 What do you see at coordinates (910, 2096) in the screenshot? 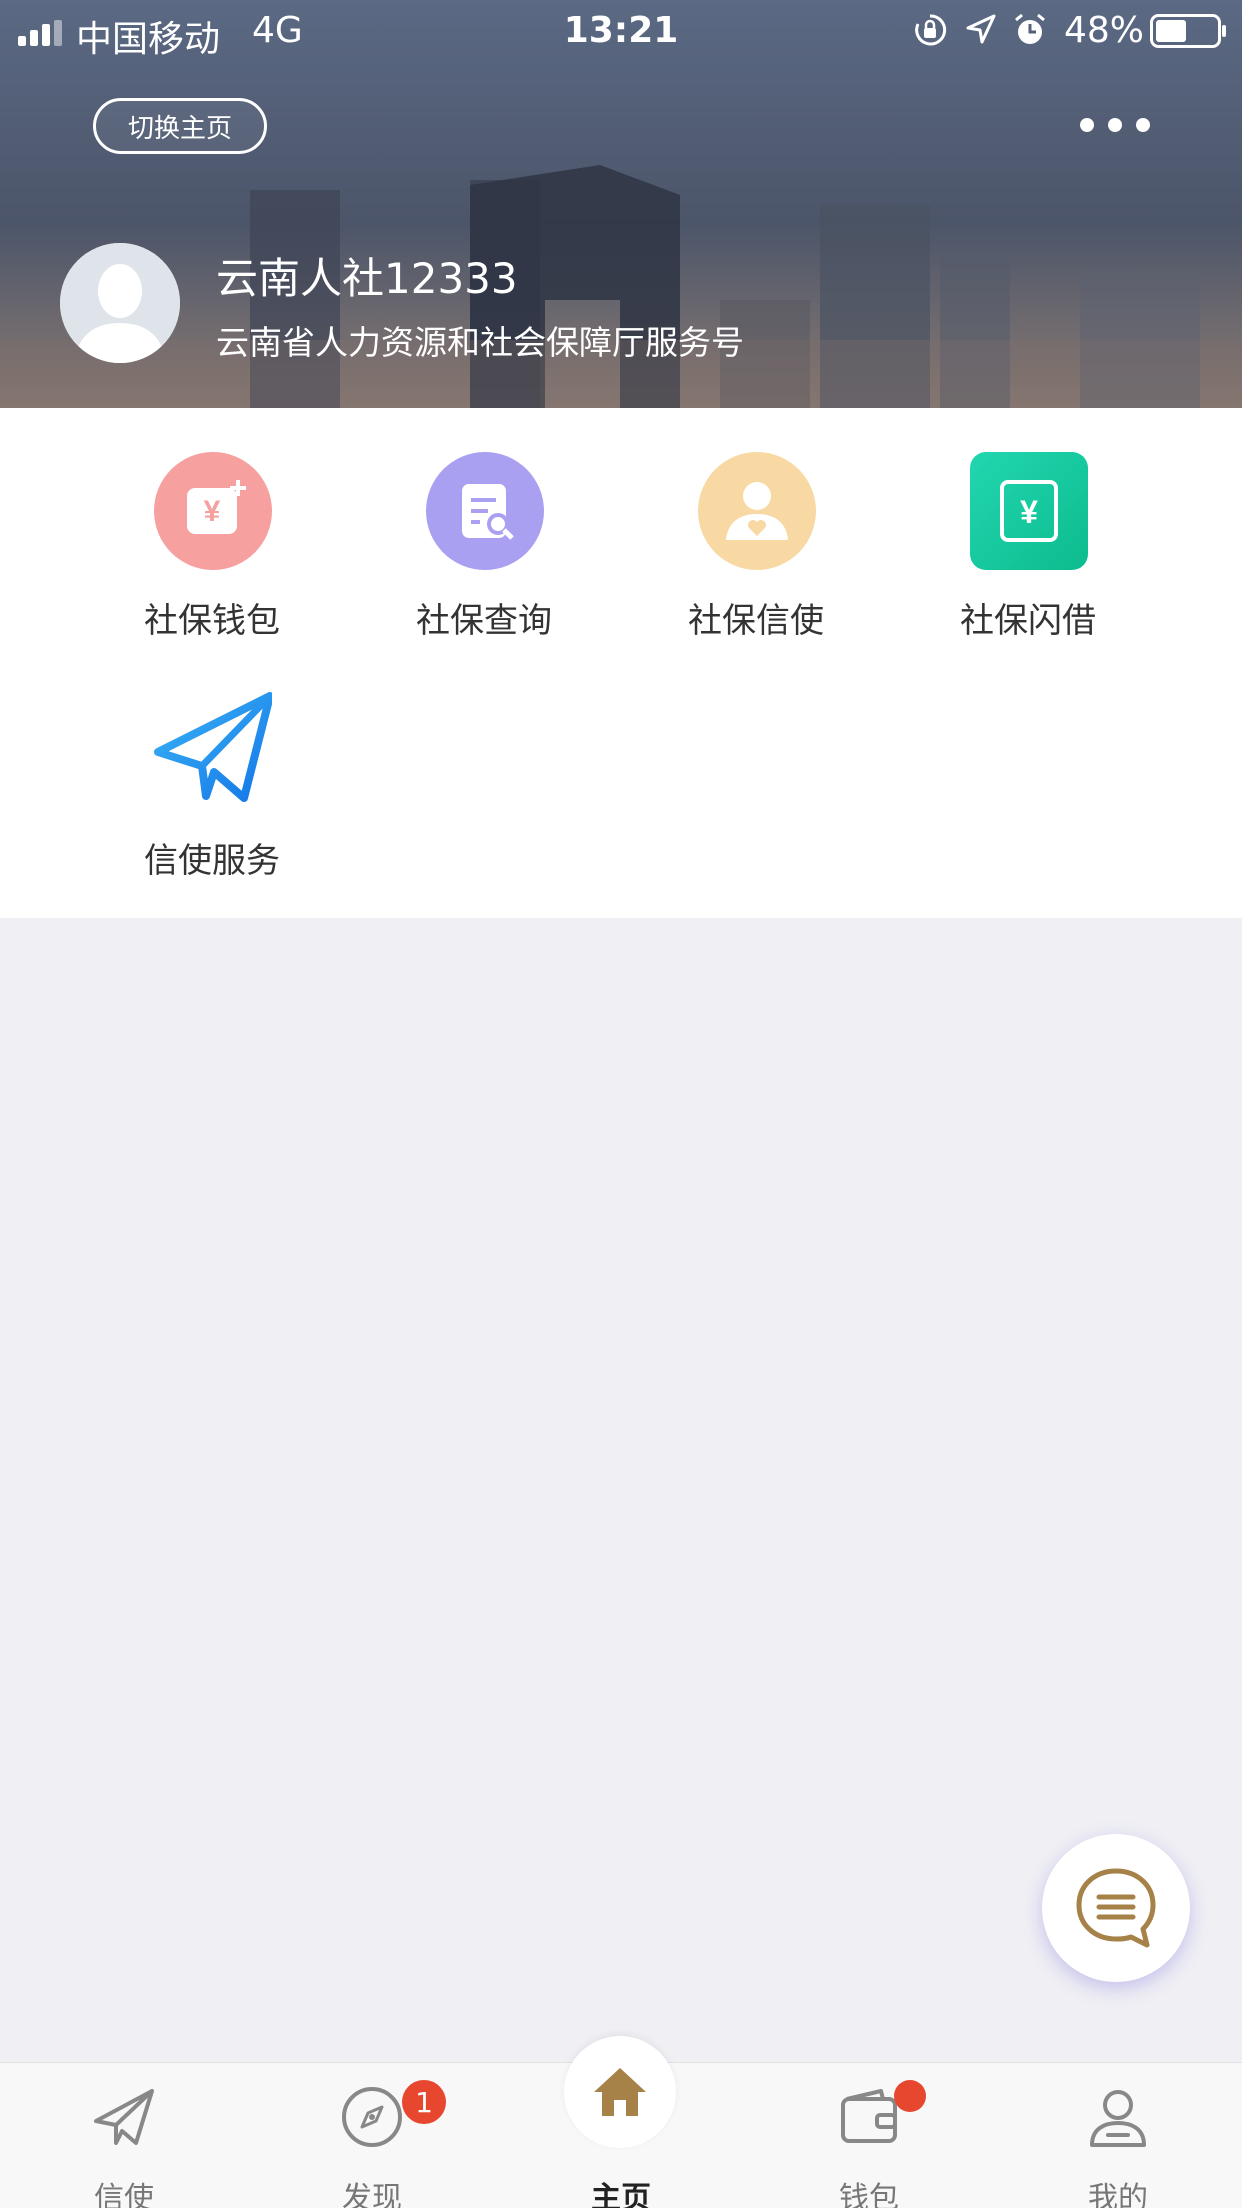
I see `wallet-notification-dot` at bounding box center [910, 2096].